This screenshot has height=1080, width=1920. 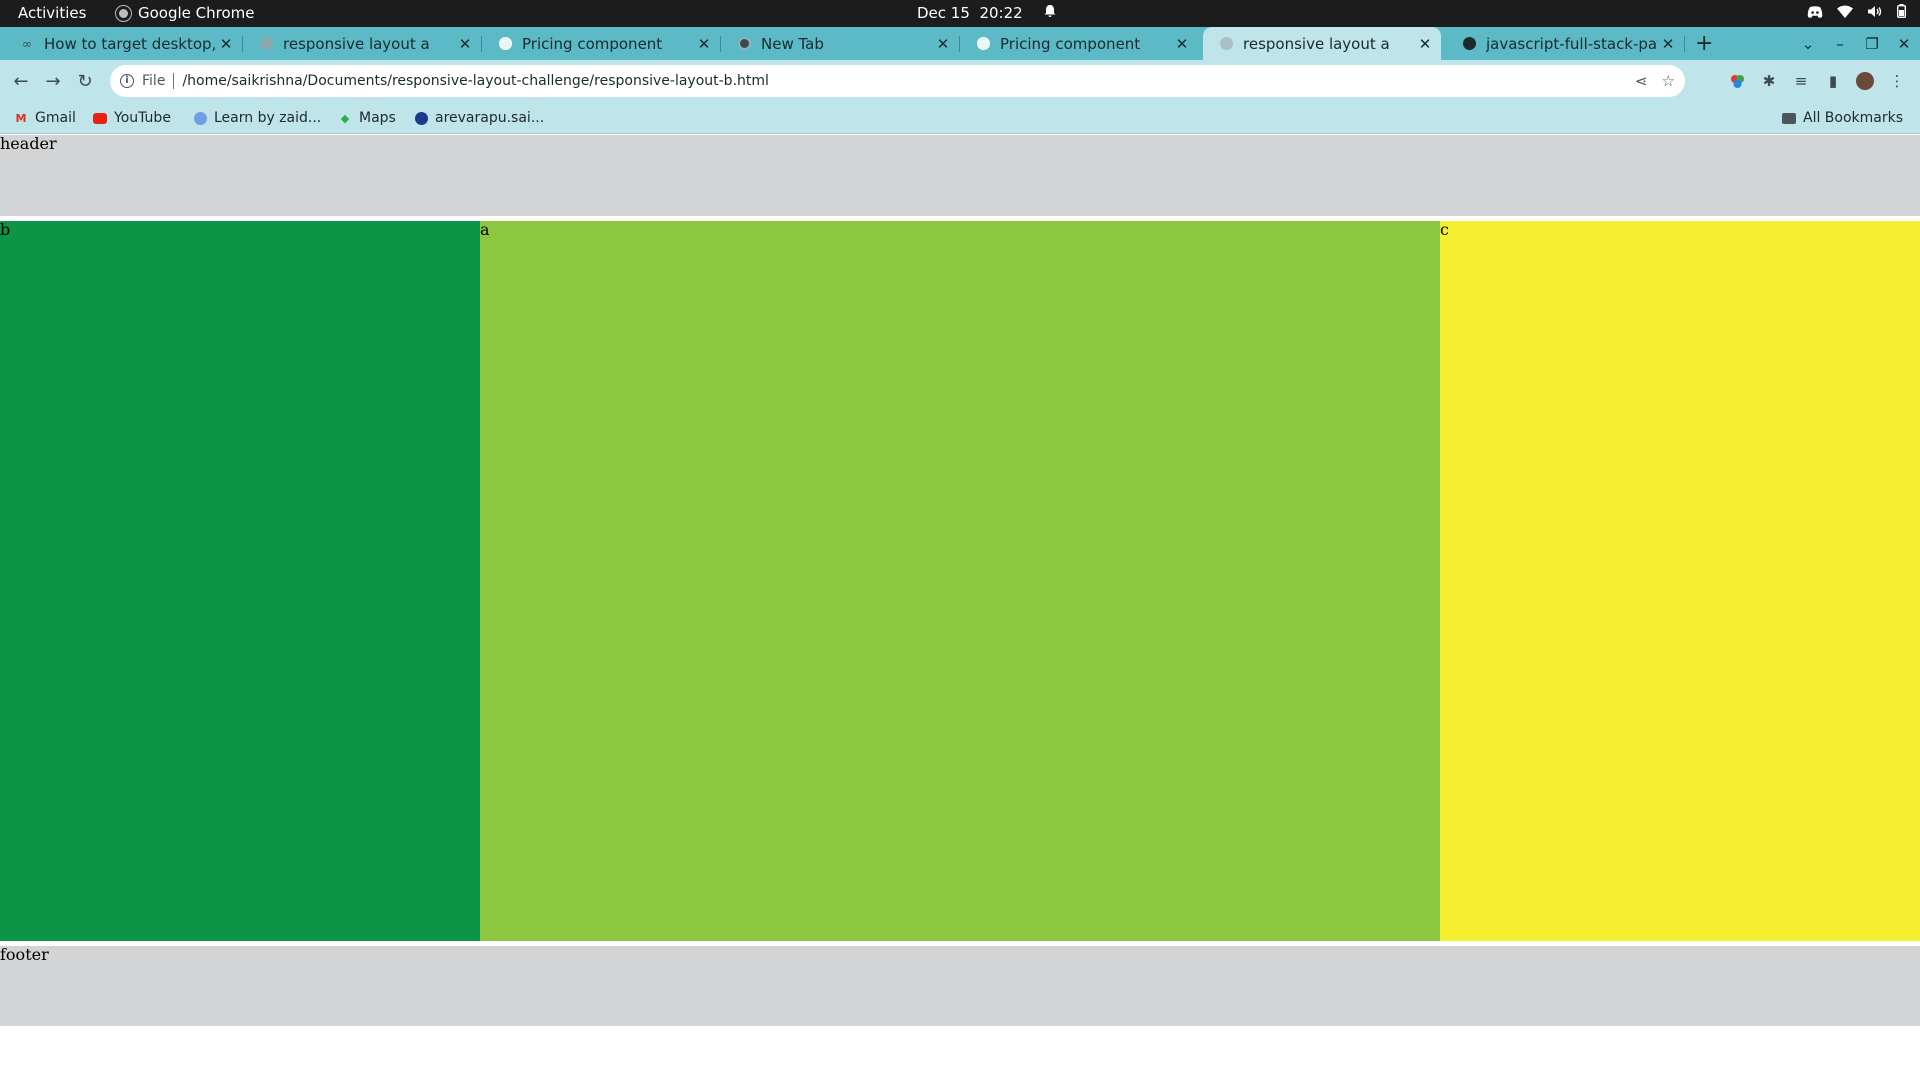 I want to click on bookmark-gmail: M Gmail, so click(x=45, y=118).